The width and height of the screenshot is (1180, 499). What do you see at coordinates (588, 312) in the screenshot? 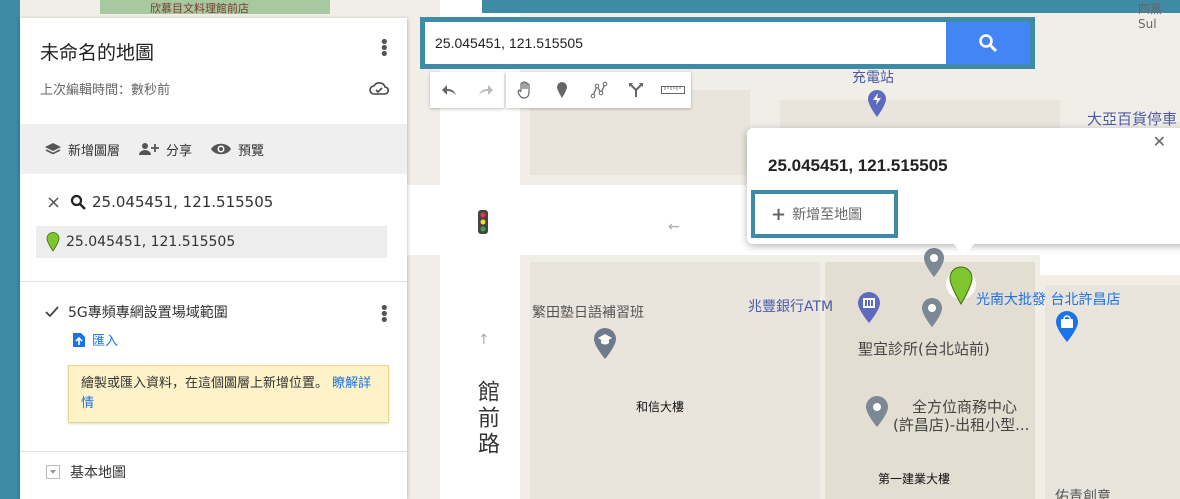
I see `map-label-cram-school: 繁田塾日語補習班` at bounding box center [588, 312].